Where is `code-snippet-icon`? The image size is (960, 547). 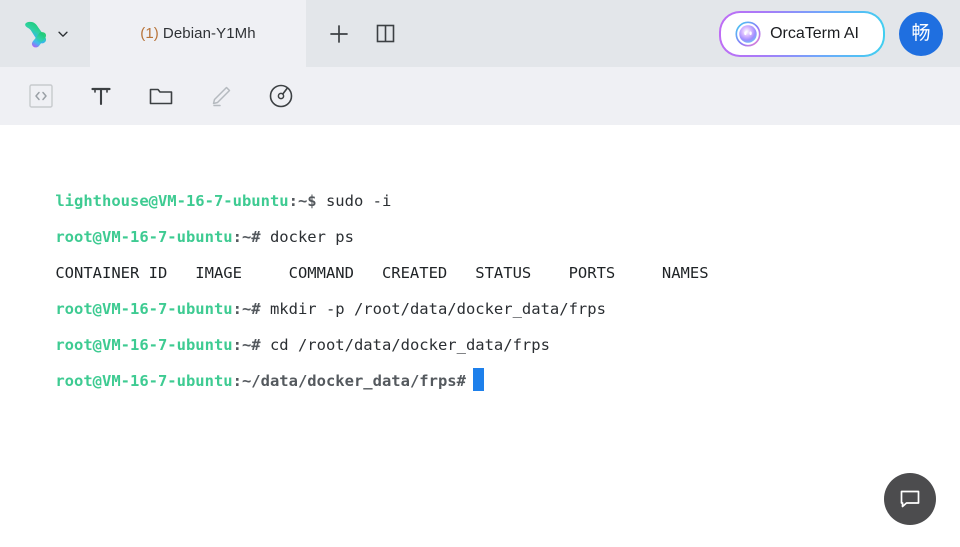 code-snippet-icon is located at coordinates (41, 96).